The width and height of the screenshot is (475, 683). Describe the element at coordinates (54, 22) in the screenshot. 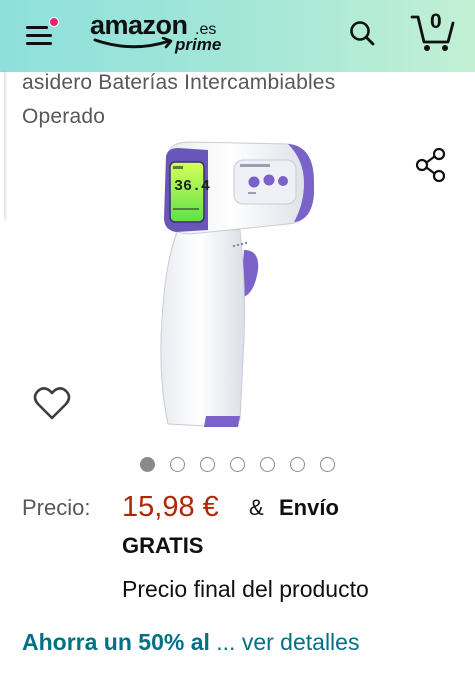

I see `notification-dot-icon` at that location.